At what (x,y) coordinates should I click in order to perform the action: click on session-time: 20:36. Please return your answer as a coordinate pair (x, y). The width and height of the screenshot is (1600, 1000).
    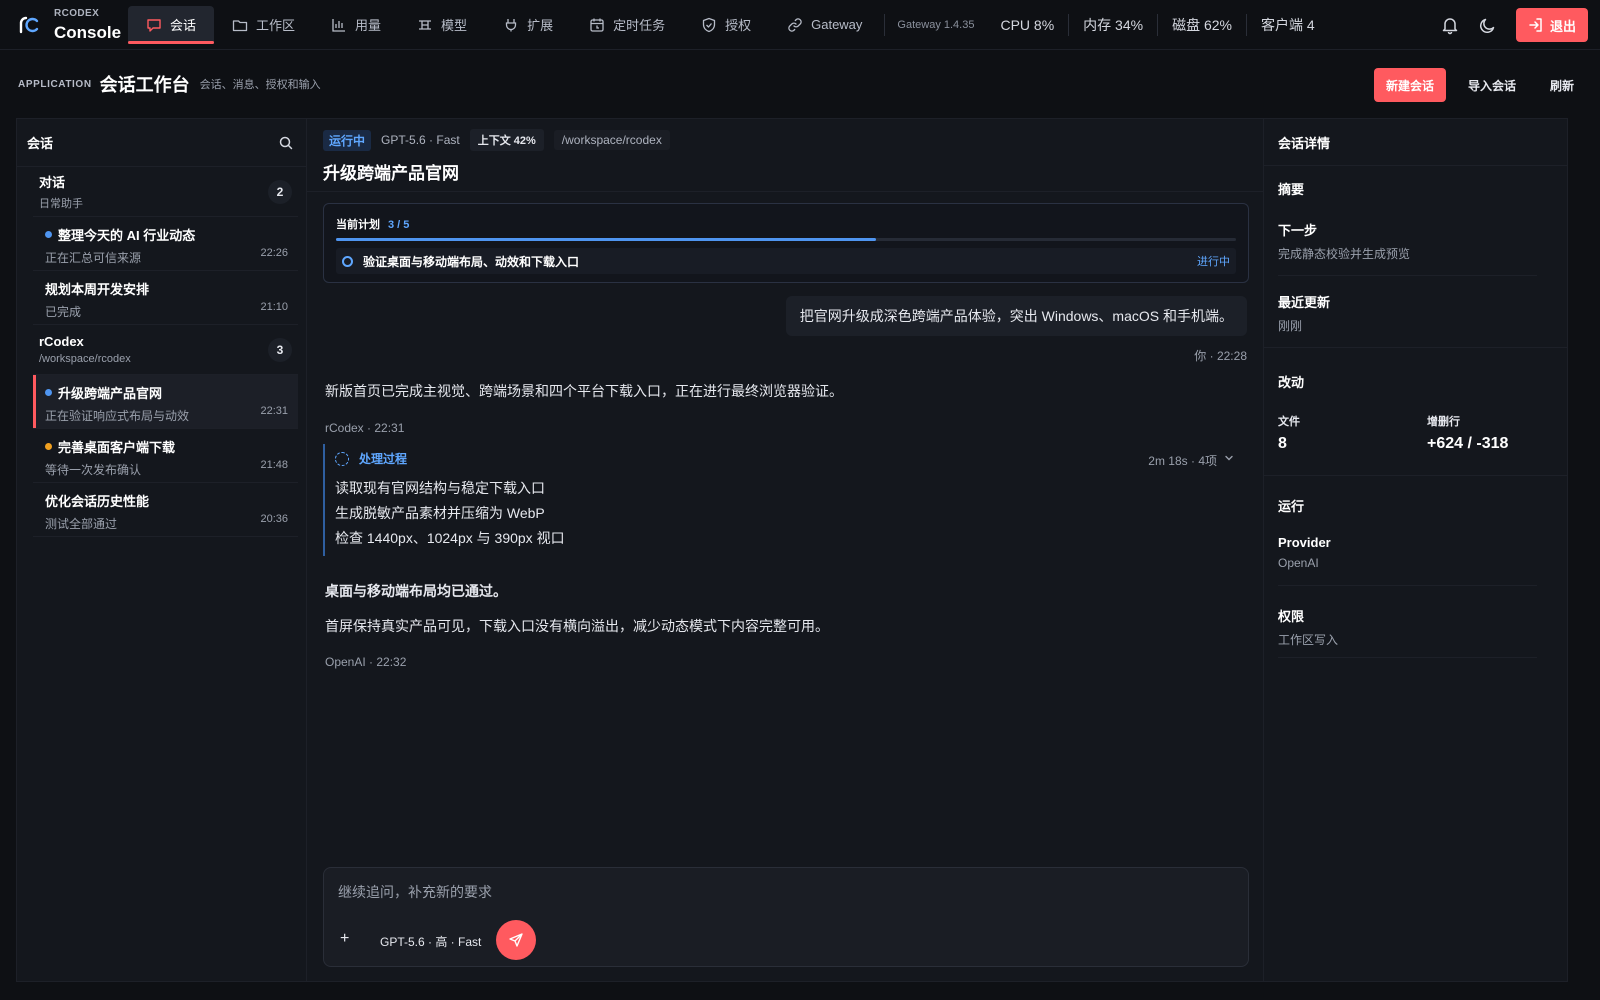
    Looking at the image, I should click on (274, 519).